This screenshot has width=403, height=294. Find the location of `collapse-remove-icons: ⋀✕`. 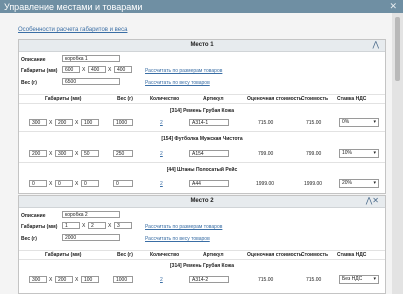

collapse-remove-icons: ⋀✕ is located at coordinates (372, 200).